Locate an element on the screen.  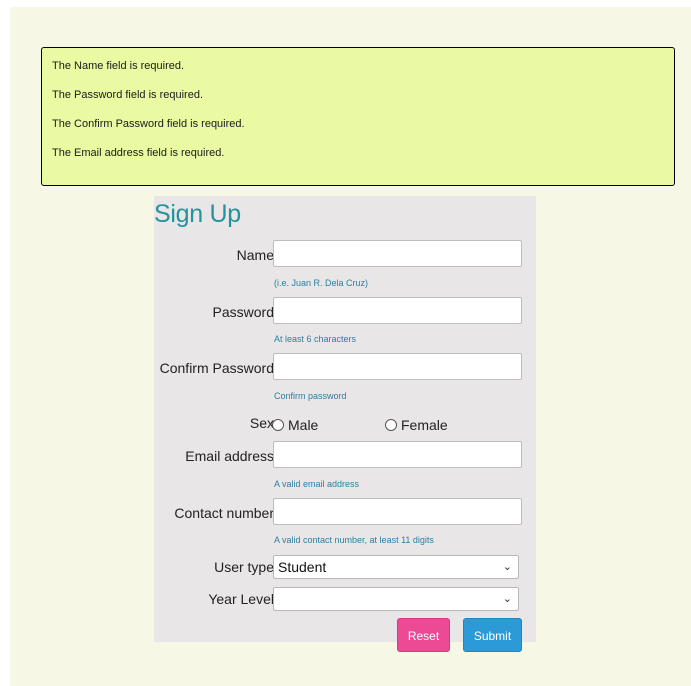
sex-label: Sex is located at coordinates (261, 423).